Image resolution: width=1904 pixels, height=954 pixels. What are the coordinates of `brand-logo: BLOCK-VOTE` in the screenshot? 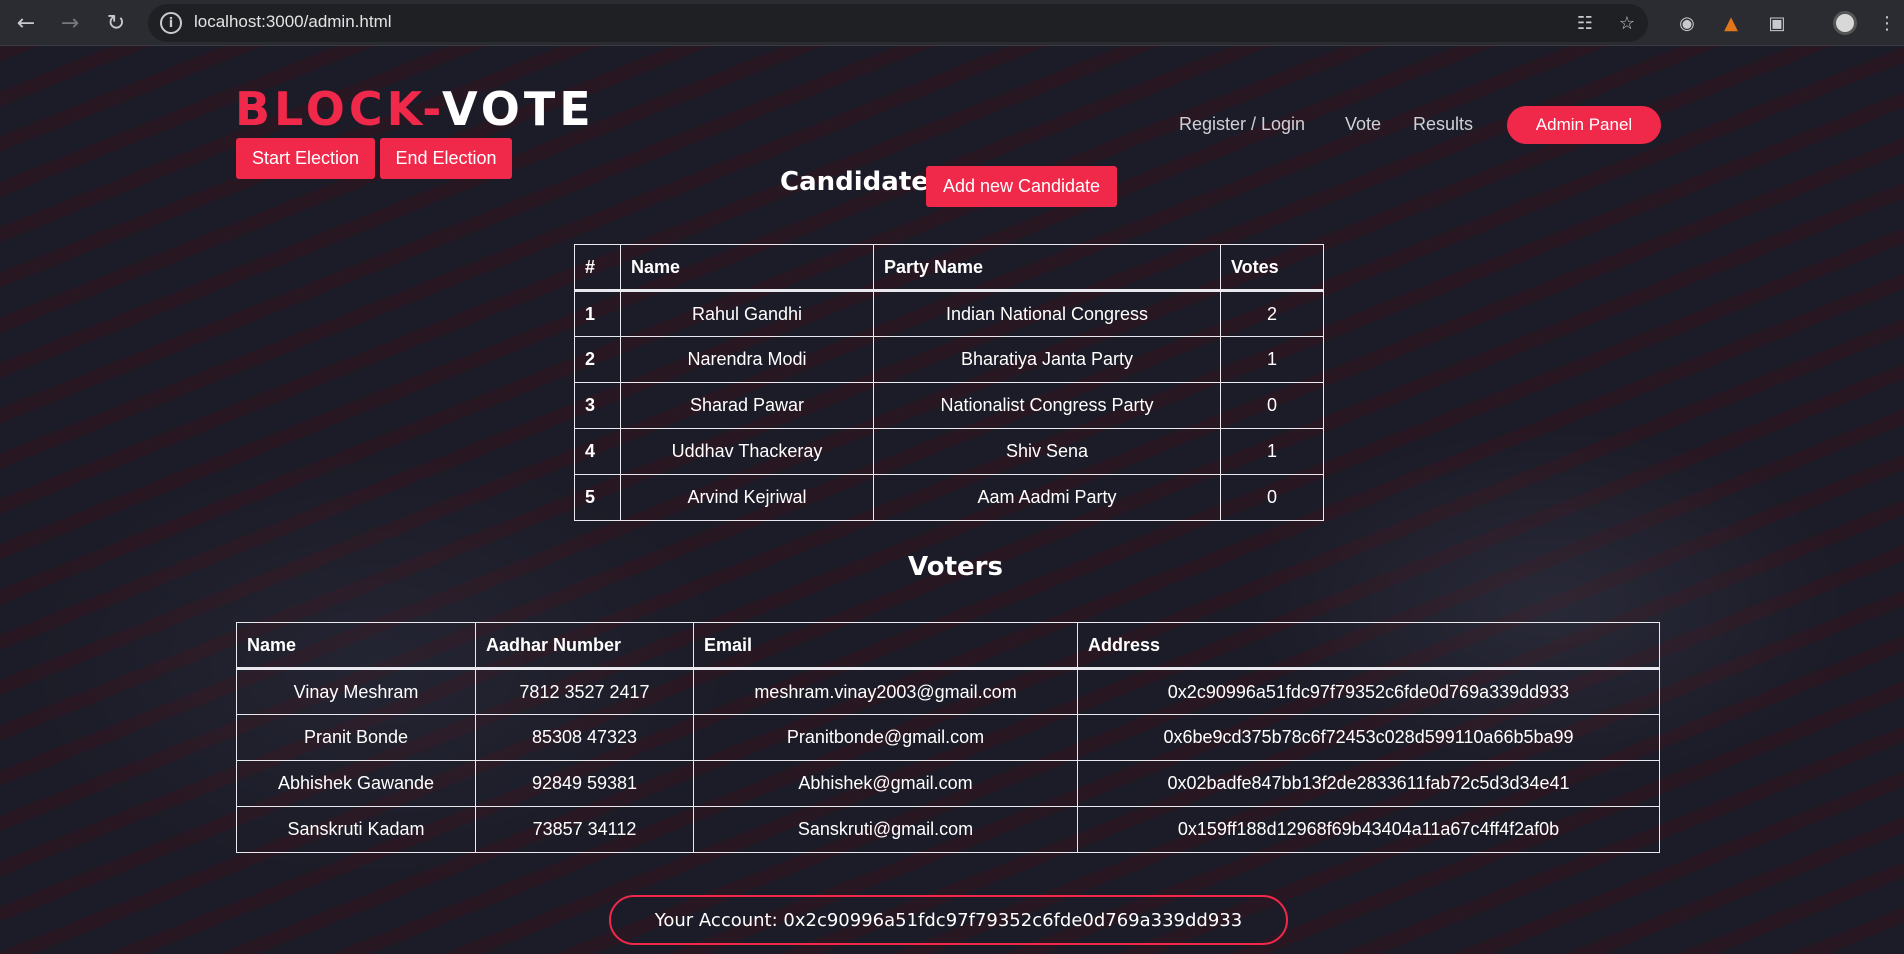 It's located at (415, 109).